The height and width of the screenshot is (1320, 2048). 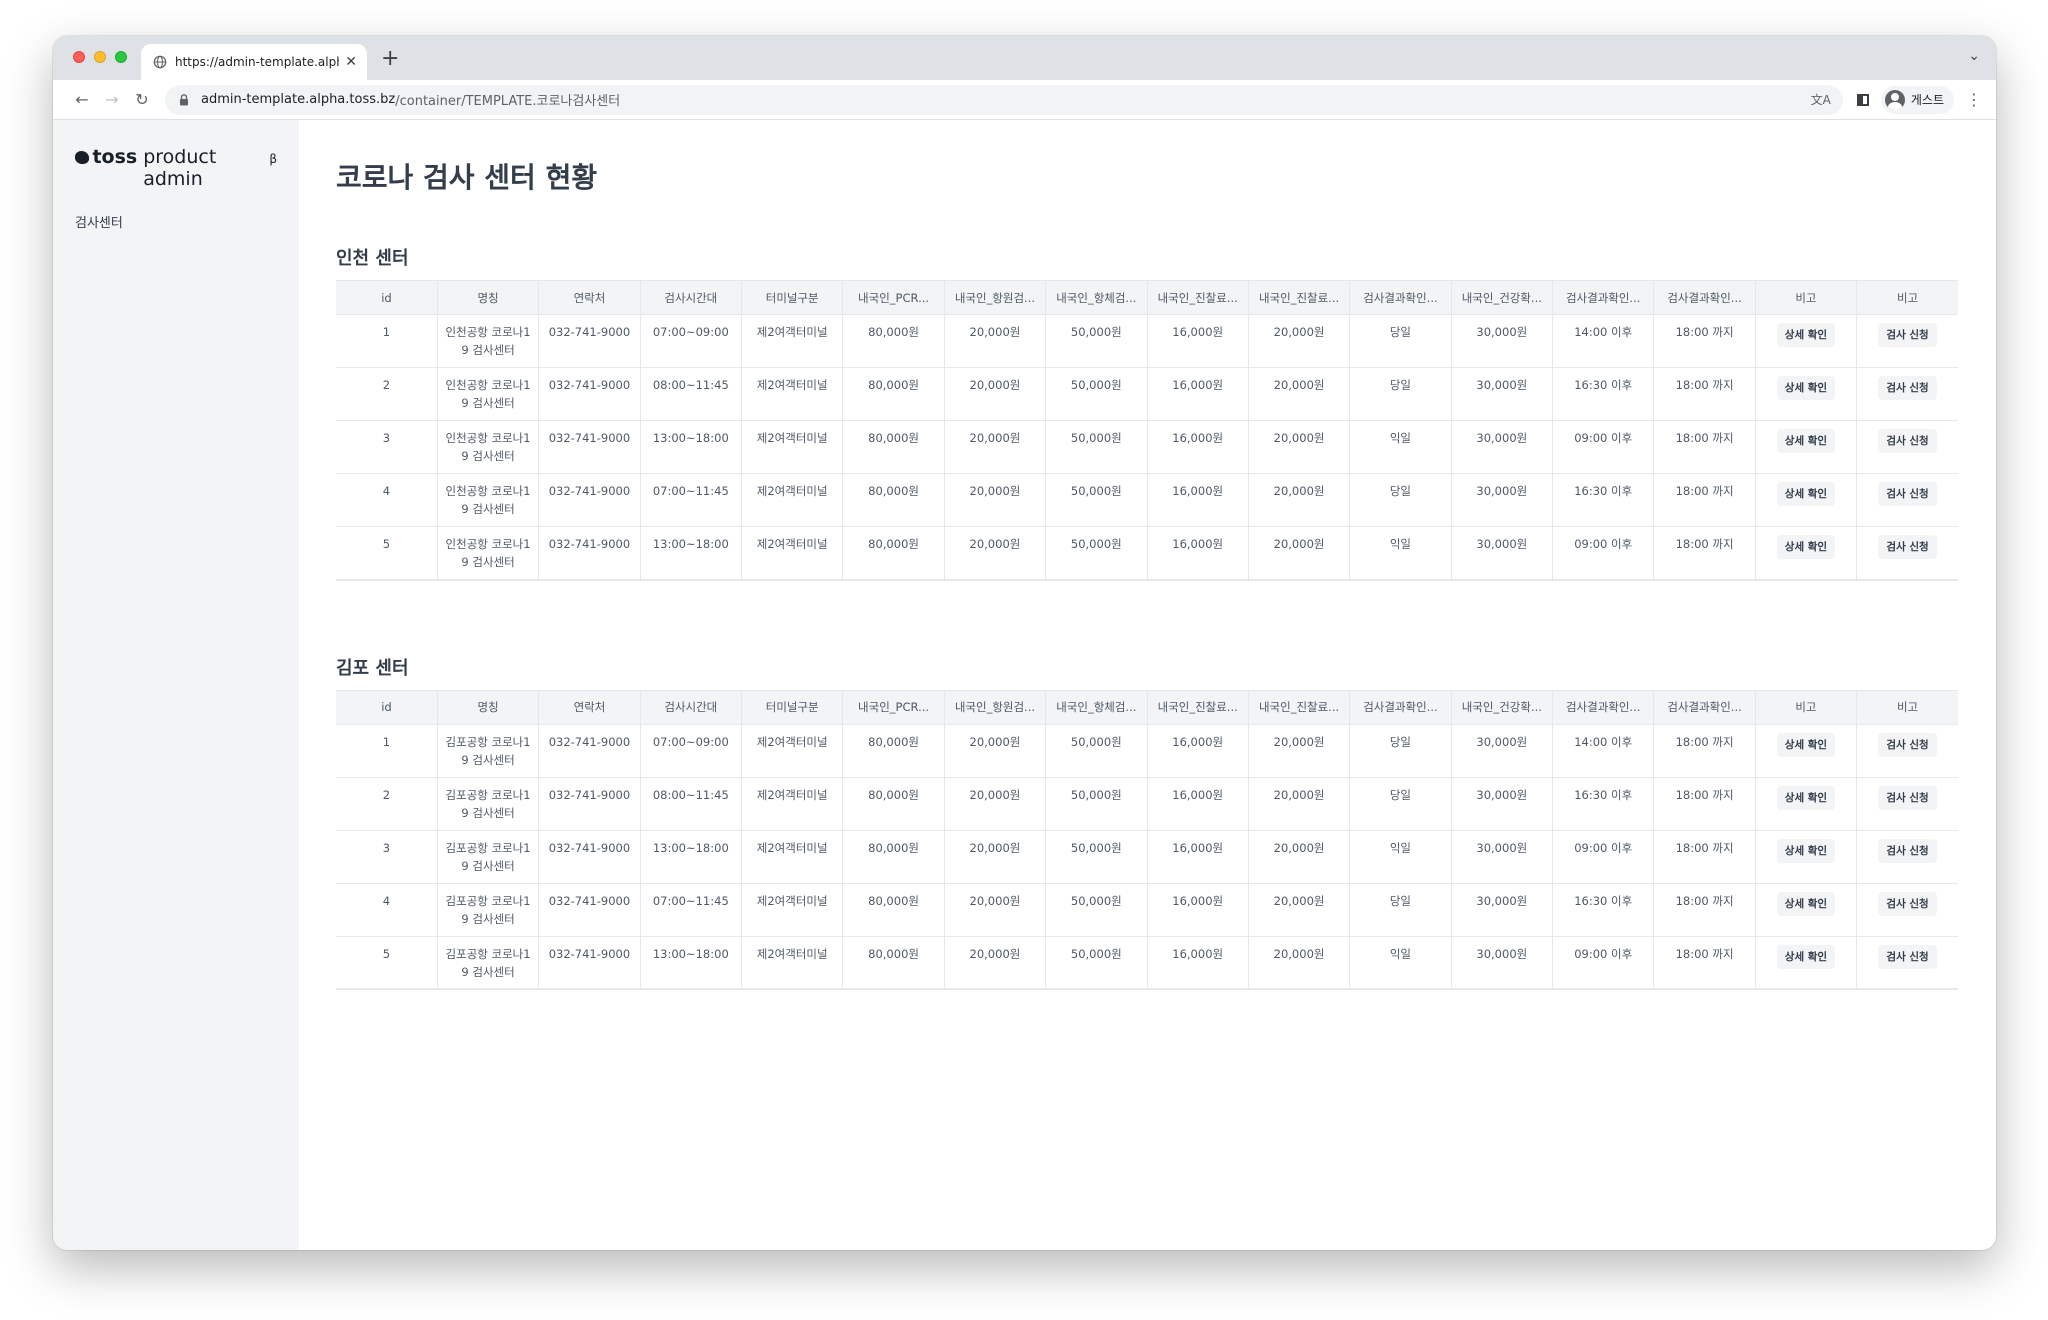 What do you see at coordinates (1704, 803) in the screenshot?
I see `table-cell: 18:00 까지` at bounding box center [1704, 803].